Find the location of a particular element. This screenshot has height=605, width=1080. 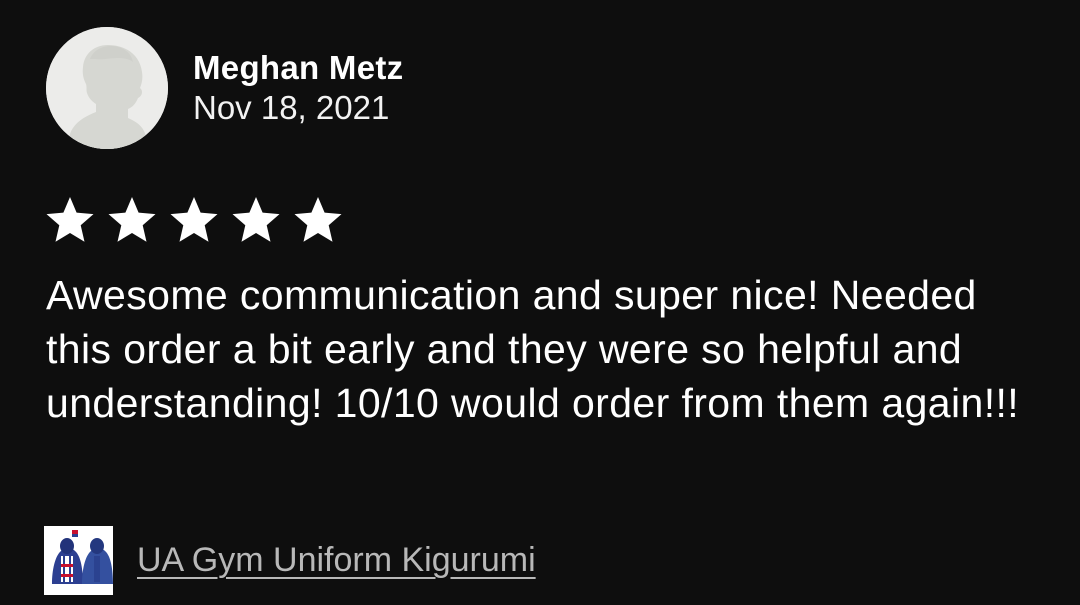

star-rating is located at coordinates (194, 220).